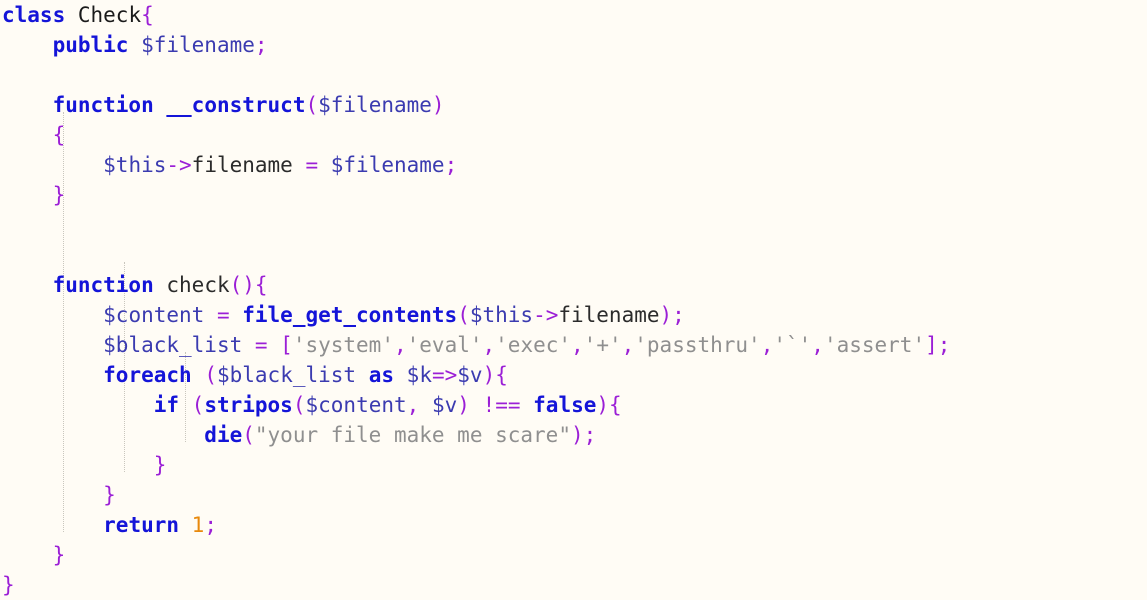 This screenshot has width=1147, height=600. What do you see at coordinates (103, 105) in the screenshot?
I see `keyword-function: function` at bounding box center [103, 105].